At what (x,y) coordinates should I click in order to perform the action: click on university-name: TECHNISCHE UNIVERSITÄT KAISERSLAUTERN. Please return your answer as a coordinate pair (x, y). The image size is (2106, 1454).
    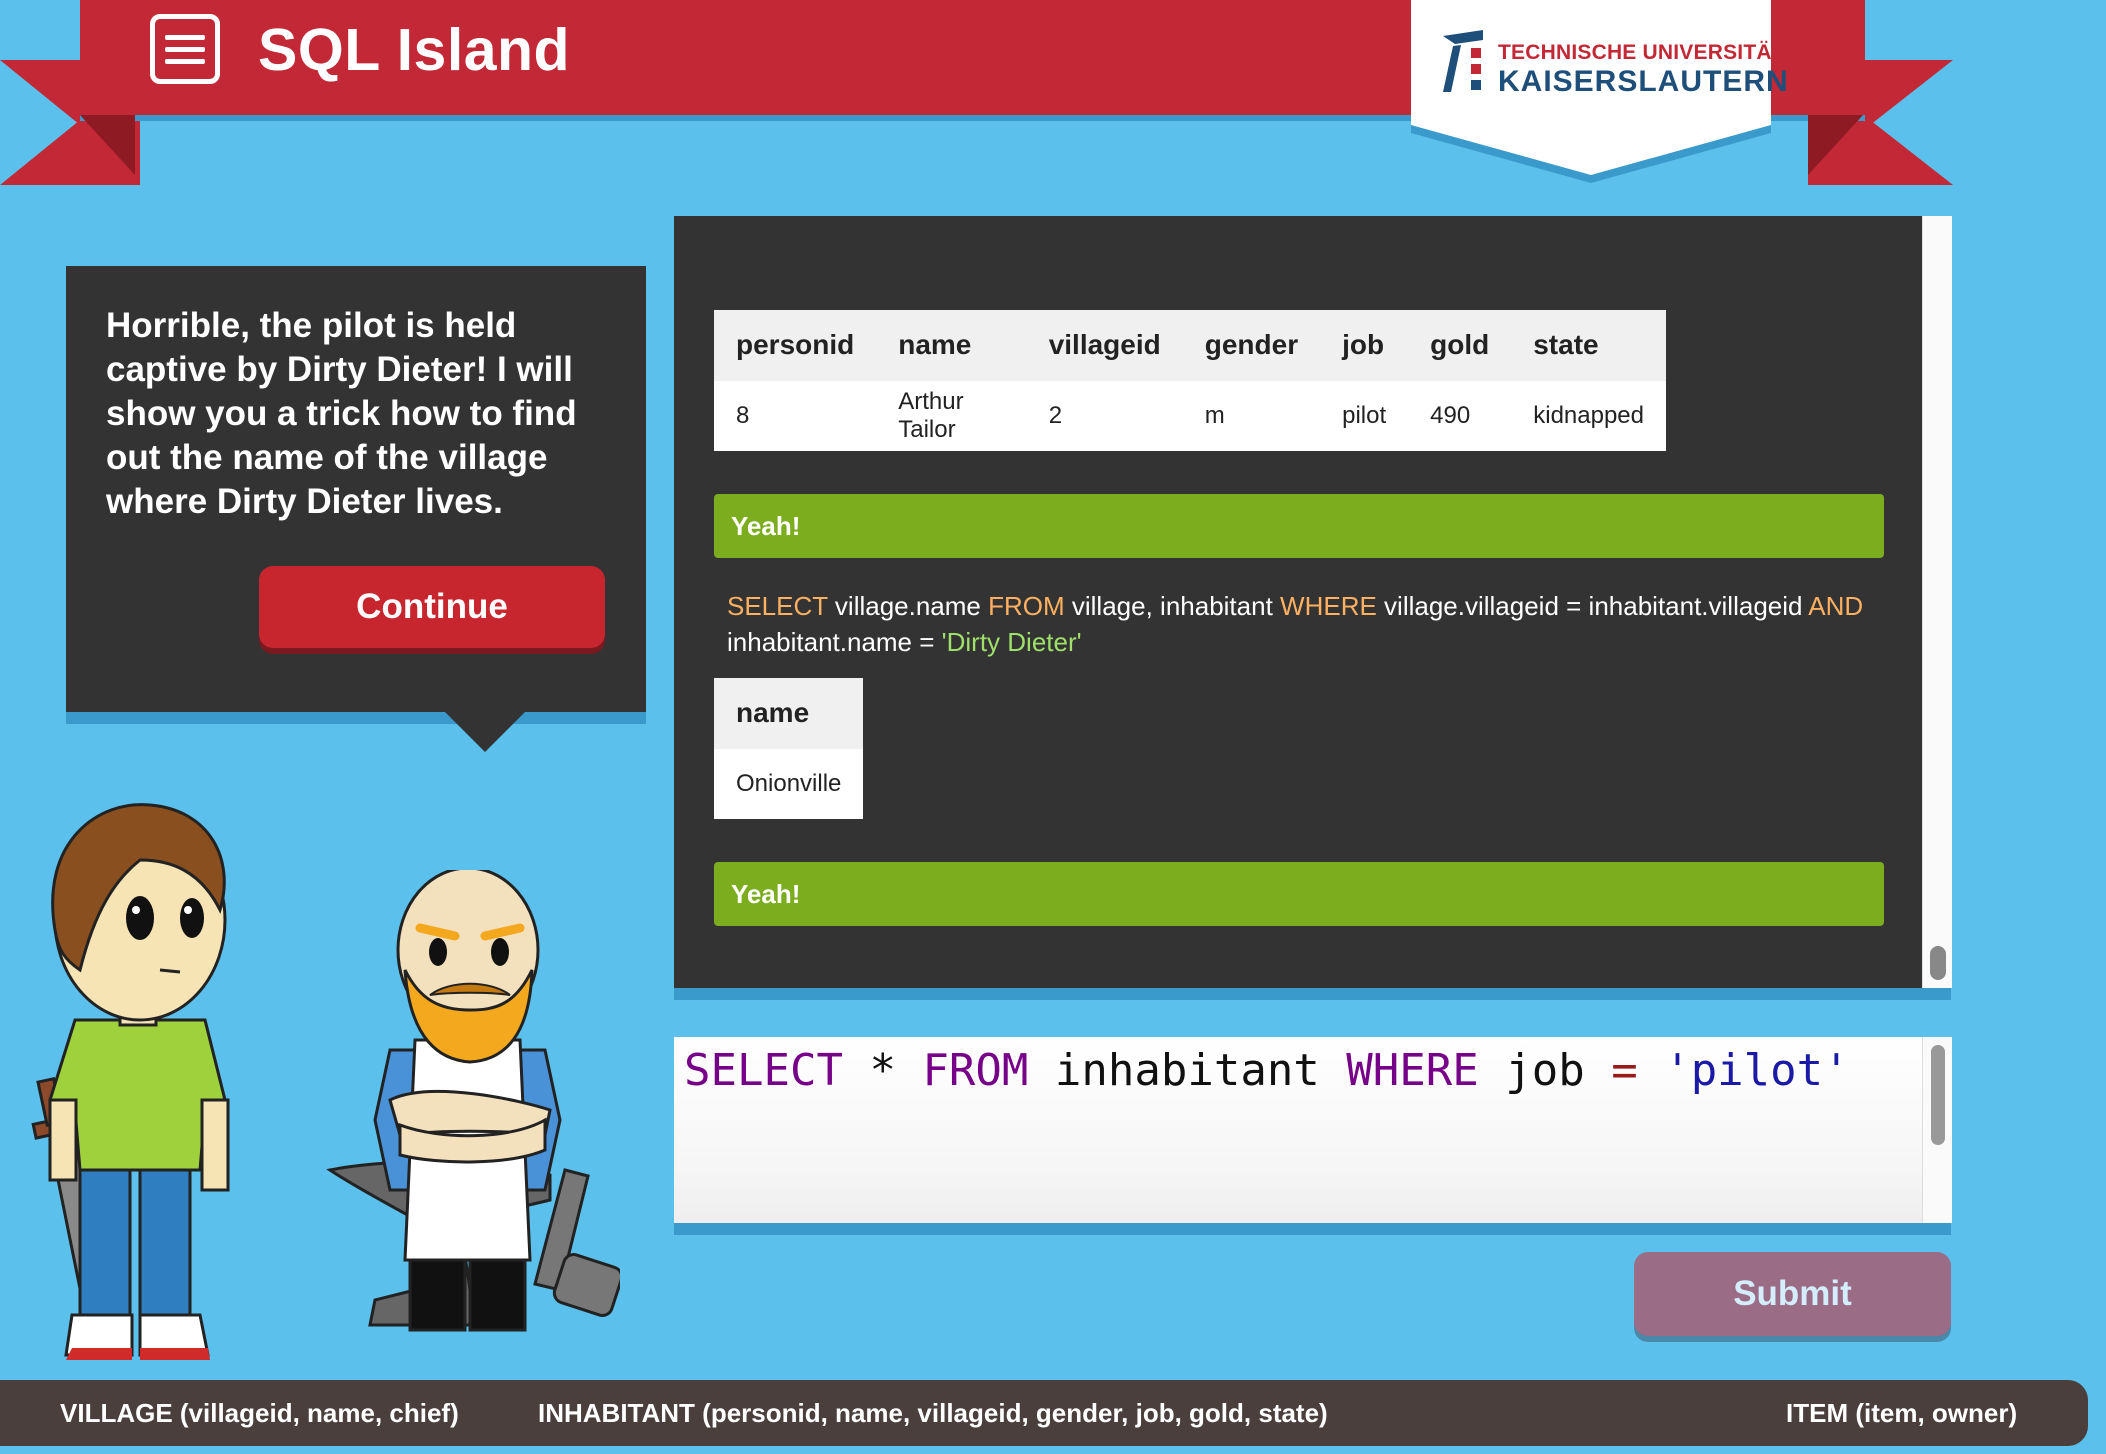
    Looking at the image, I should click on (1643, 69).